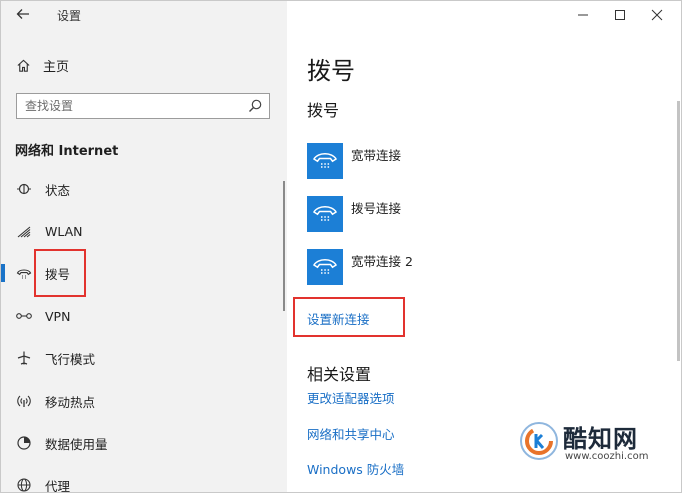 The image size is (682, 493). Describe the element at coordinates (355, 468) in the screenshot. I see `related-link-firewall: Windows 防火墙` at that location.